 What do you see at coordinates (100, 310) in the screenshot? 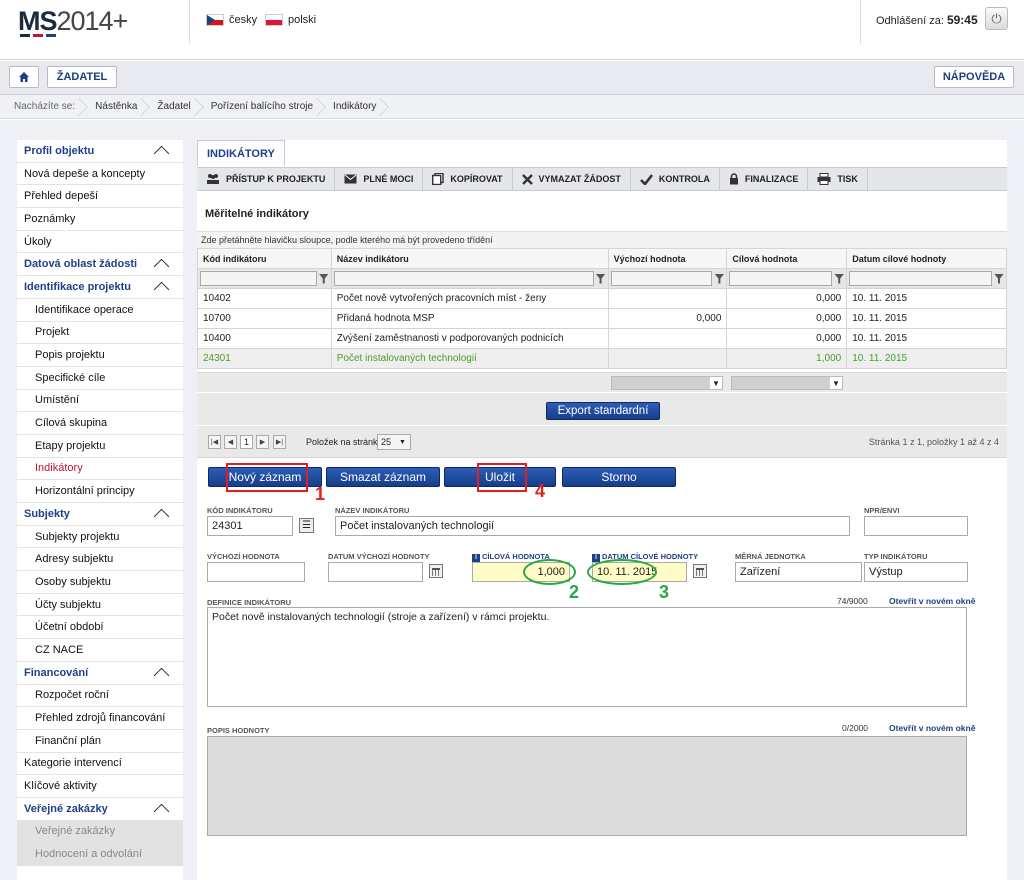
I see `sidebar-item: Identifikace operace` at bounding box center [100, 310].